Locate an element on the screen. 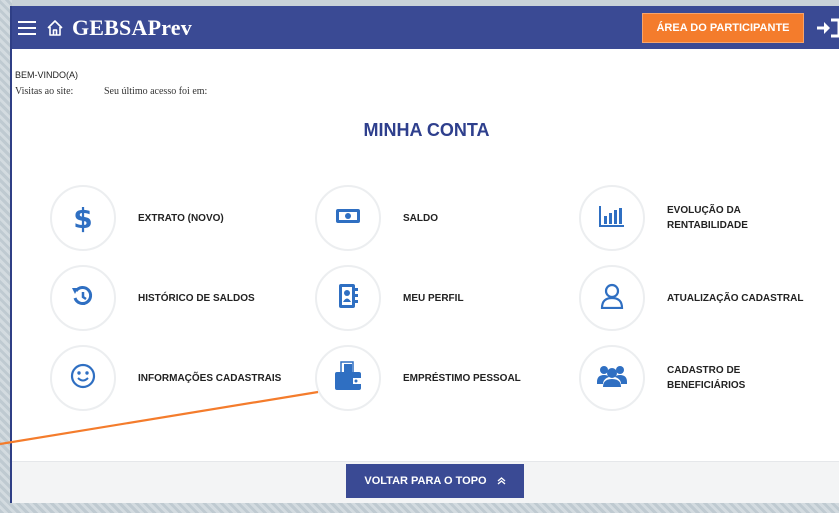 The image size is (839, 513). brand-logo: GEBSAPrev is located at coordinates (132, 28).